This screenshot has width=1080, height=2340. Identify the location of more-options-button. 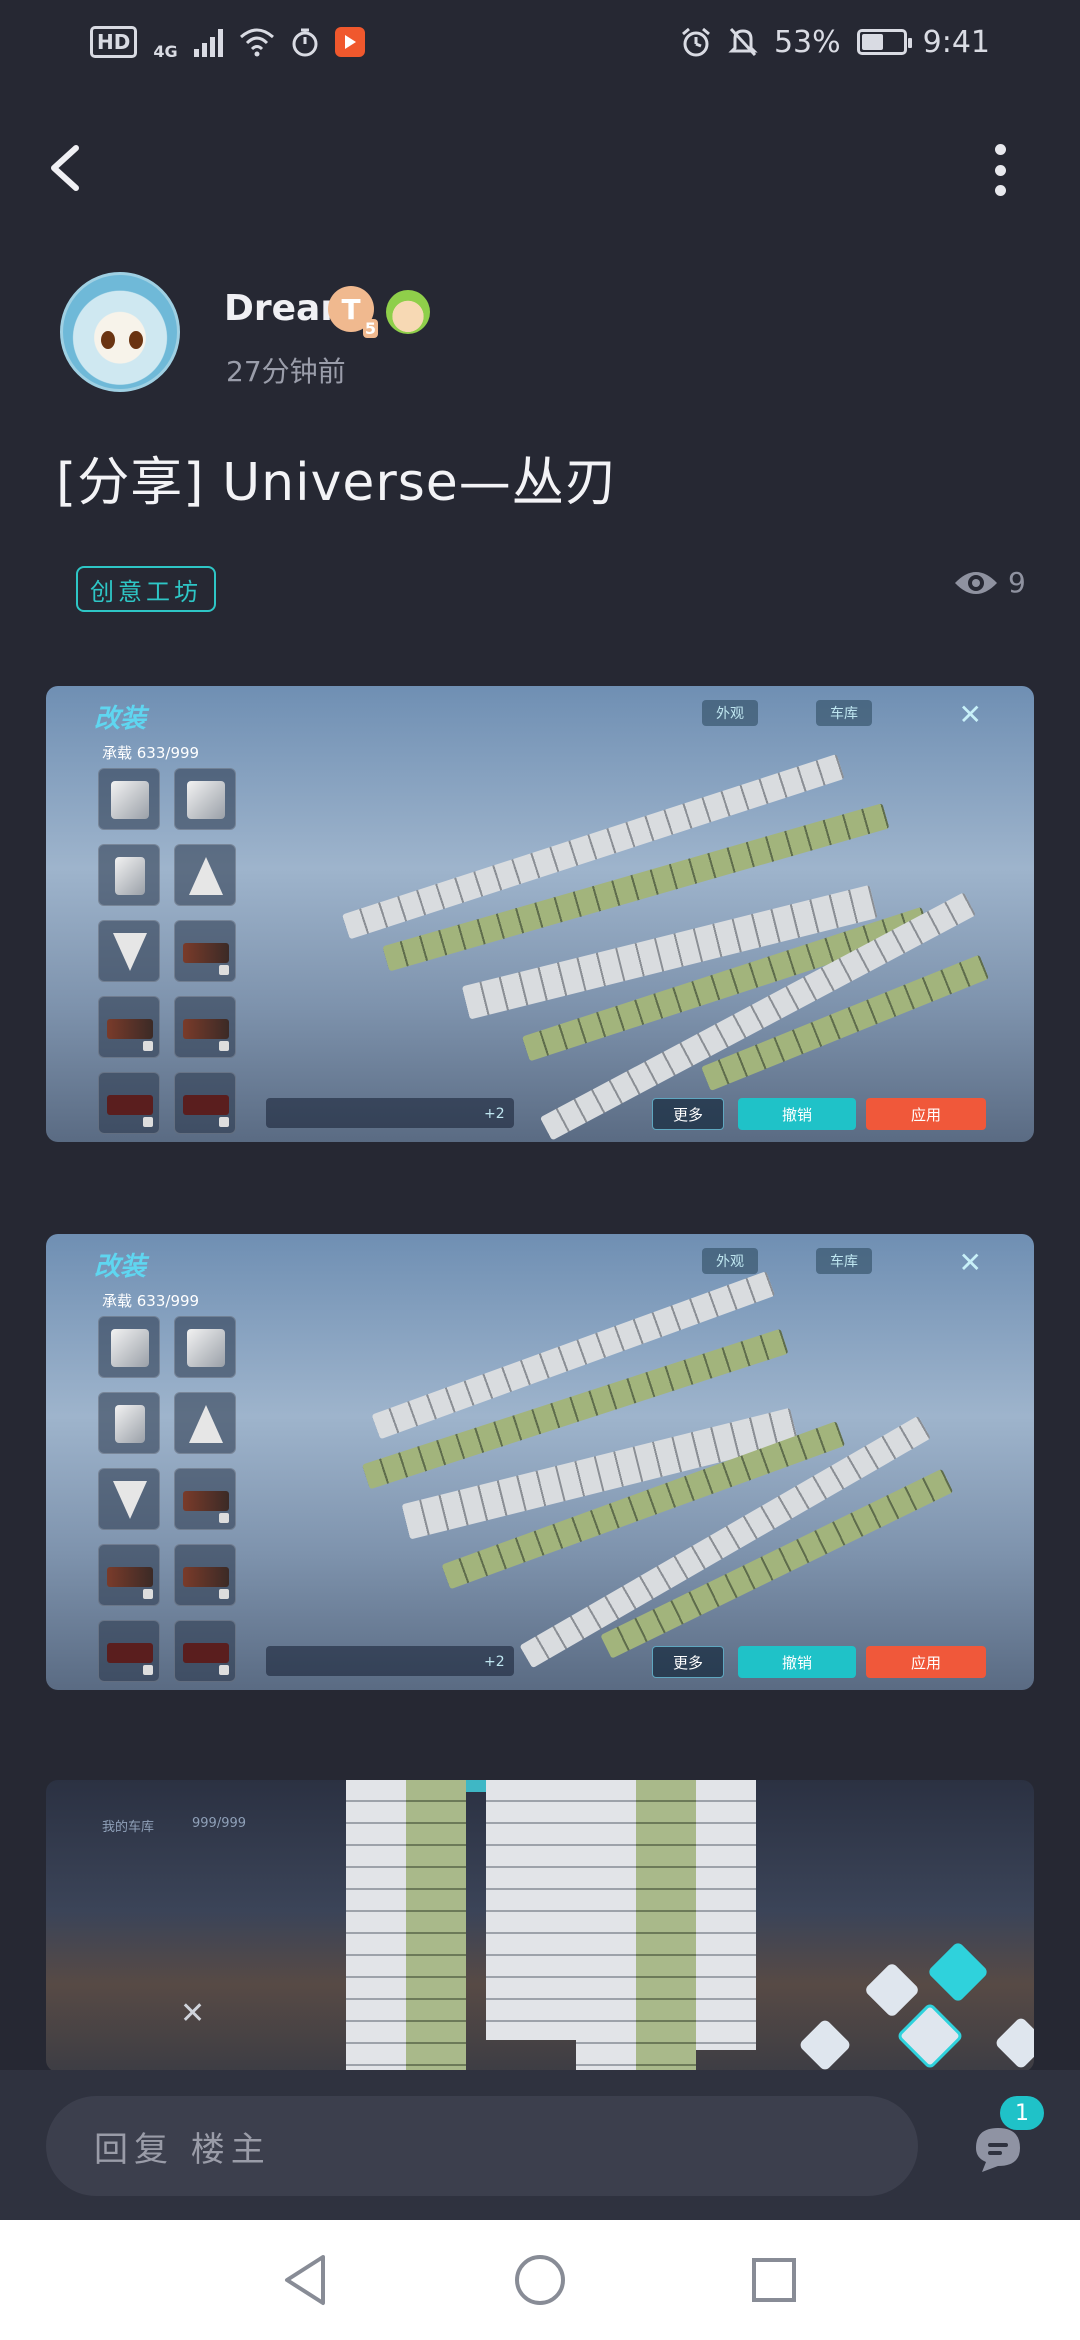
(1000, 170).